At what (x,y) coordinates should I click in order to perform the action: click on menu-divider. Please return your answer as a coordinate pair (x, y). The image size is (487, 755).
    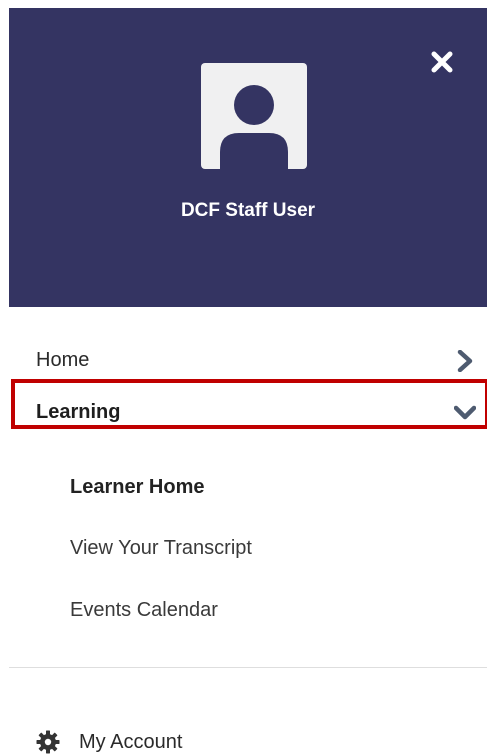
    Looking at the image, I should click on (248, 667).